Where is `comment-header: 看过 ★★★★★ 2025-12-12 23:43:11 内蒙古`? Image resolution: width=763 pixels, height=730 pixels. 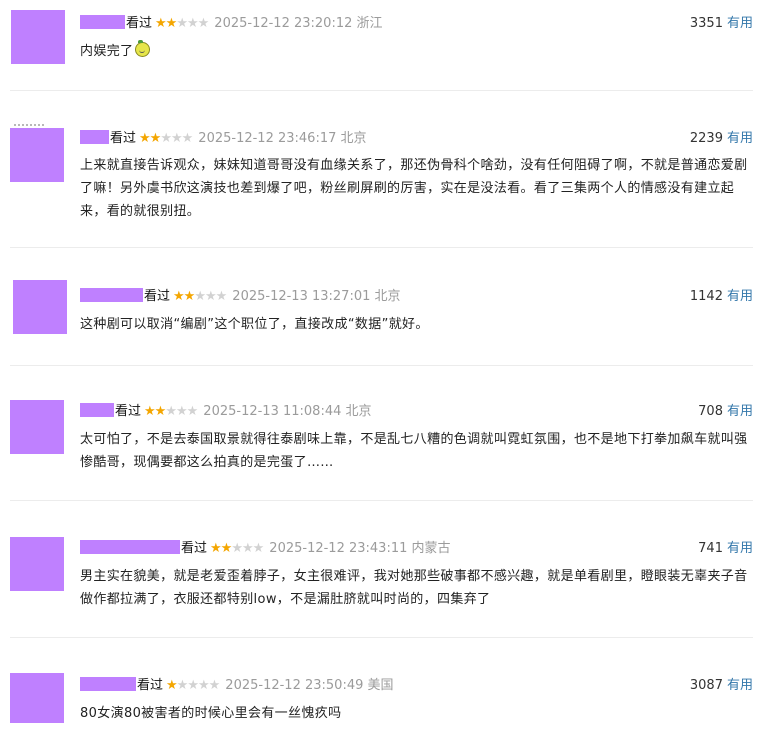
comment-header: 看过 ★★★★★ 2025-12-12 23:43:11 内蒙古 is located at coordinates (265, 549).